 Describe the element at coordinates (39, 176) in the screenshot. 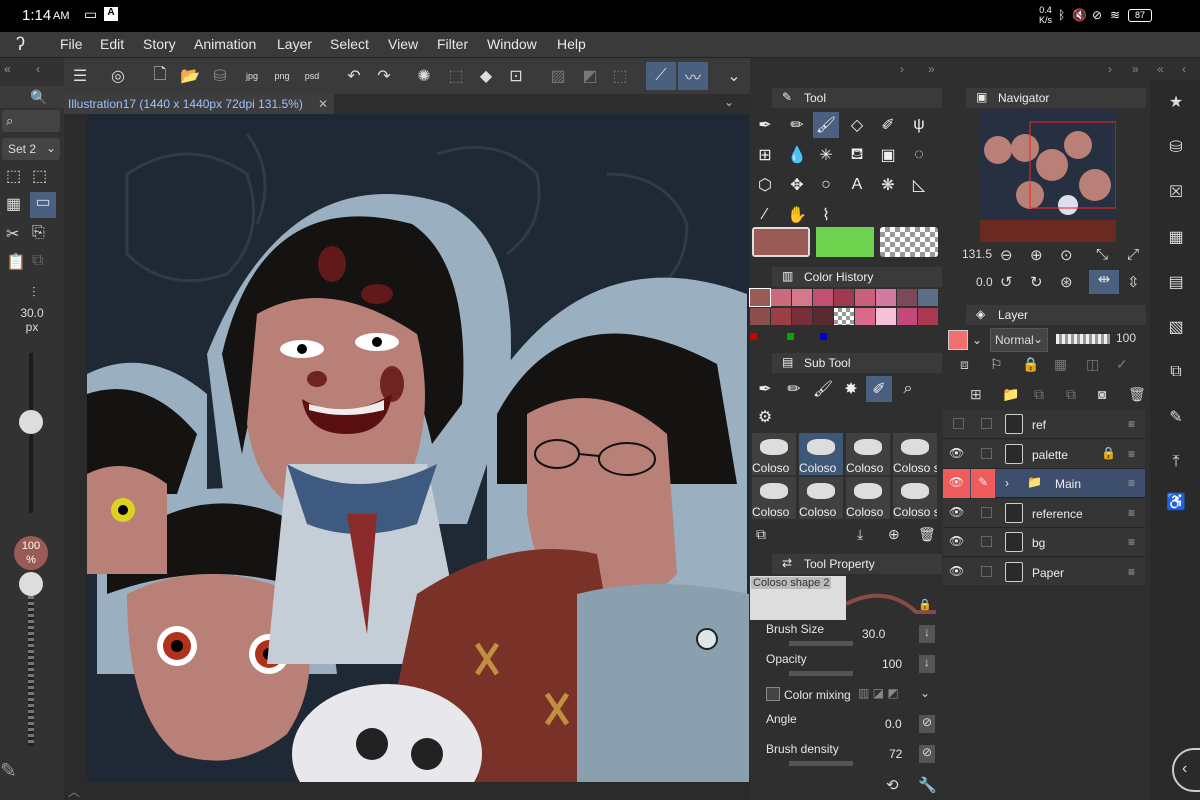

I see `free-transform-icon: ⬚` at that location.